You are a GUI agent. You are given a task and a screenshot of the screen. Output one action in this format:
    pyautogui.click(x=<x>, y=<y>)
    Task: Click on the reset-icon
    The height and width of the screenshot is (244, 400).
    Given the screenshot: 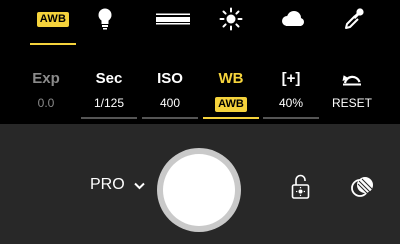 What is the action you would take?
    pyautogui.click(x=351, y=80)
    